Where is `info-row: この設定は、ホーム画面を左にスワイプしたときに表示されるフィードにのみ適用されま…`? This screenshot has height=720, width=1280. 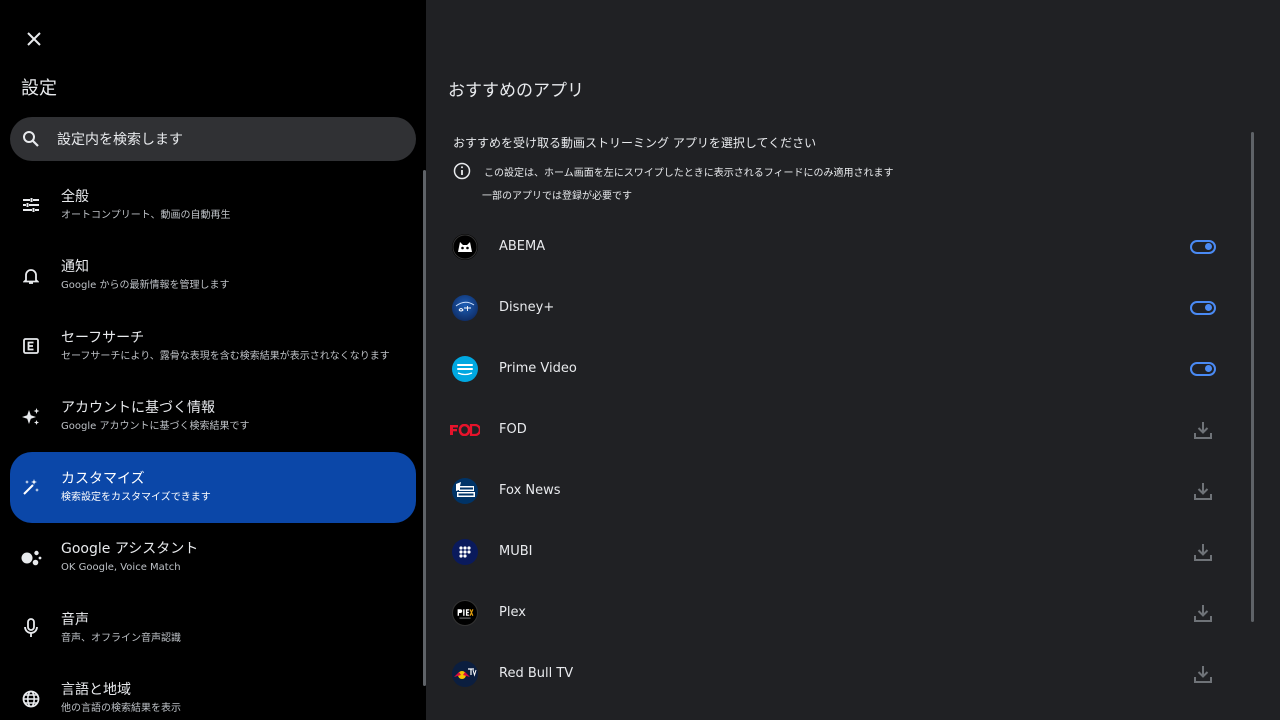 info-row: この設定は、ホーム画面を左にスワイプしたときに表示されるフィードにのみ適用されま… is located at coordinates (673, 171).